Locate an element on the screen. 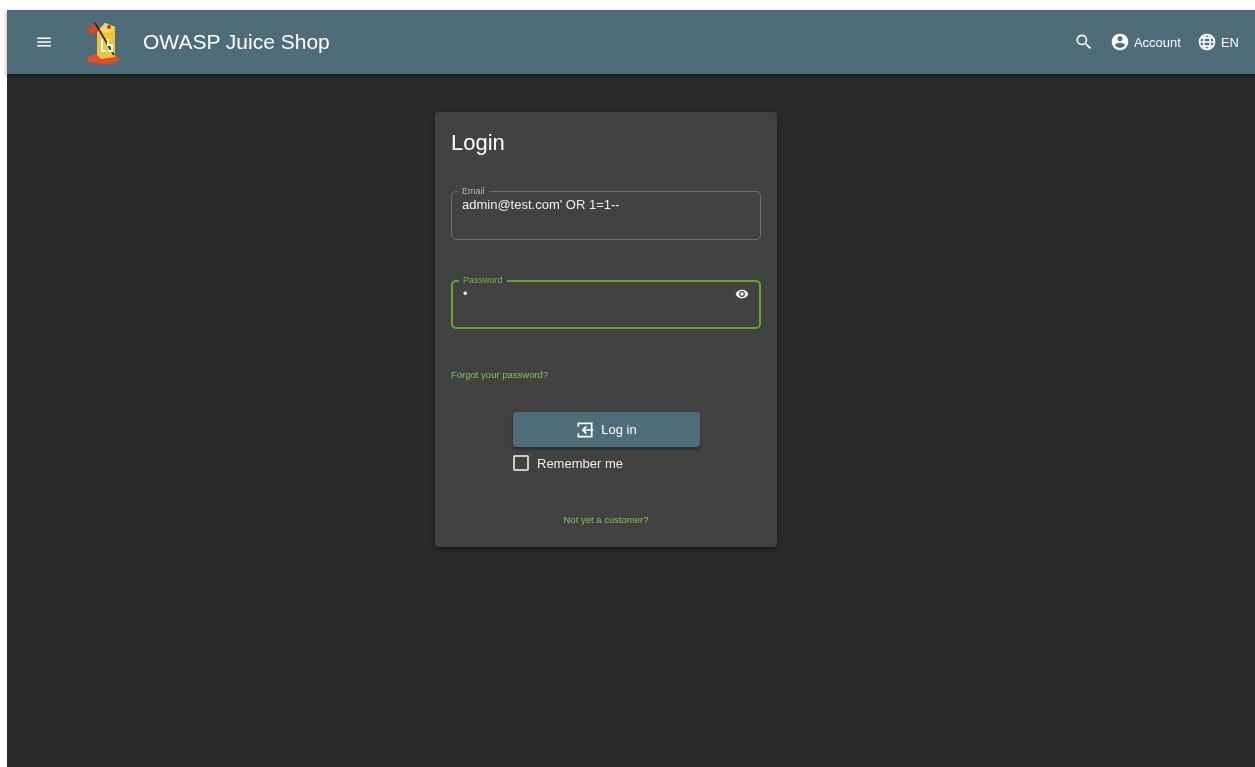 The image size is (1255, 767). field-label: Password is located at coordinates (483, 280).